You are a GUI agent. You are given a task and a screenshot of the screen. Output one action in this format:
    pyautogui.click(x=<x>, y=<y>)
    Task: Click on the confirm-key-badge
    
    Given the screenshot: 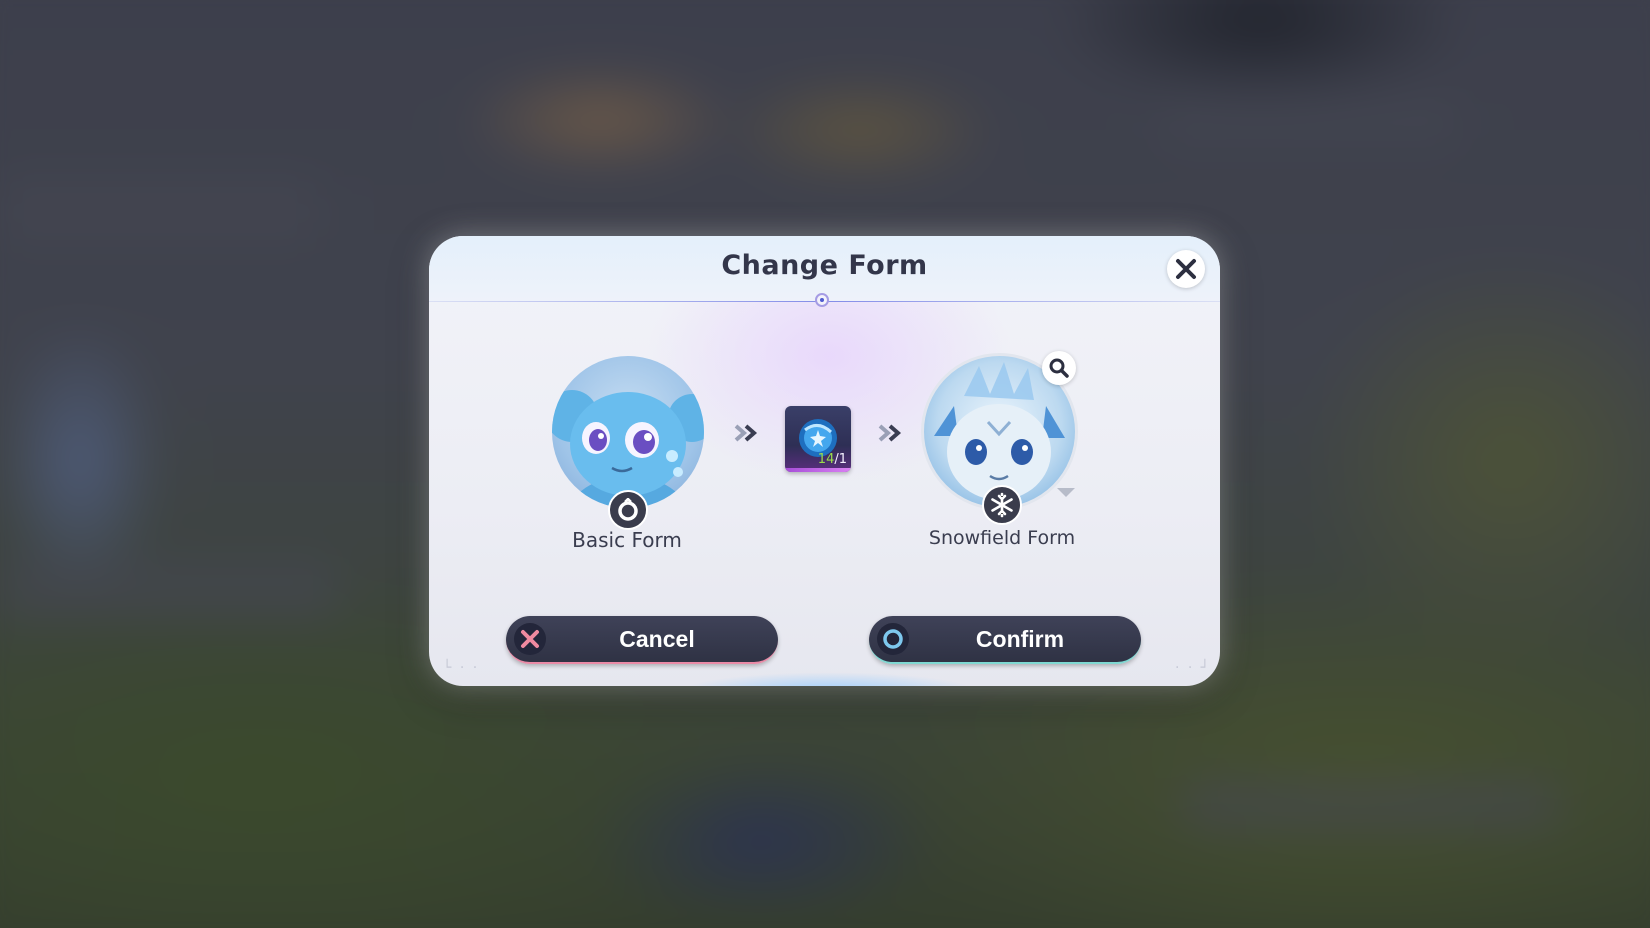 What is the action you would take?
    pyautogui.click(x=893, y=639)
    